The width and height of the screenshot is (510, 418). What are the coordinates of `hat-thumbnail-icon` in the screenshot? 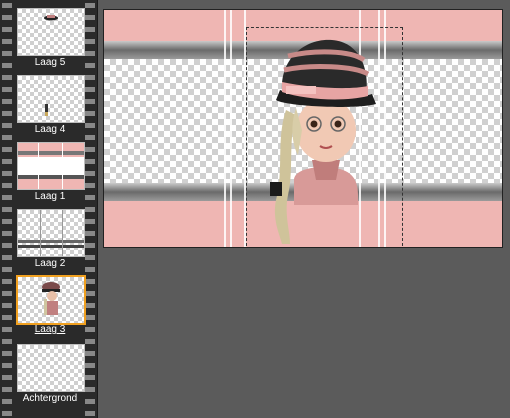 It's located at (51, 18).